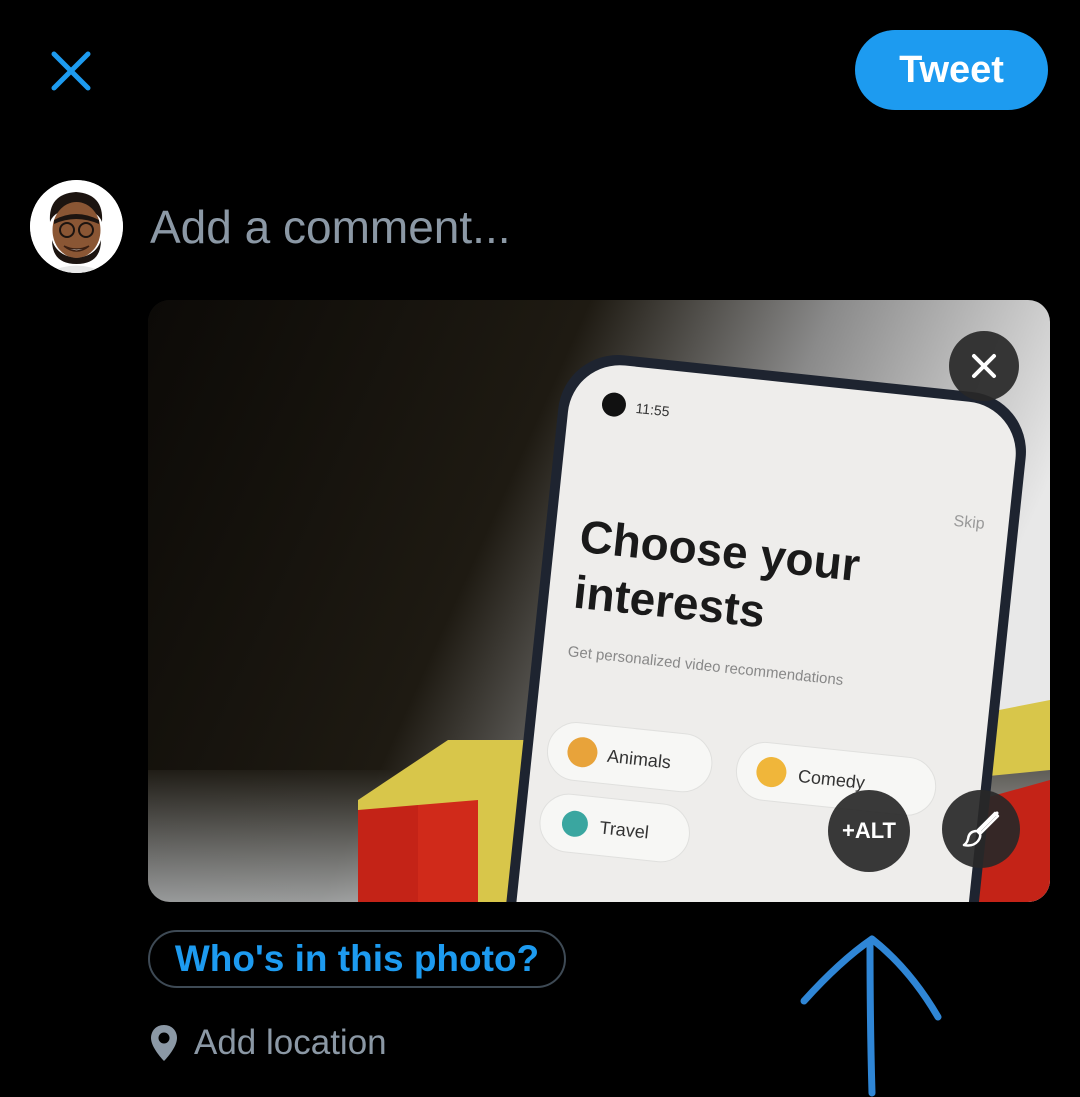  I want to click on edit-photo-button, so click(981, 829).